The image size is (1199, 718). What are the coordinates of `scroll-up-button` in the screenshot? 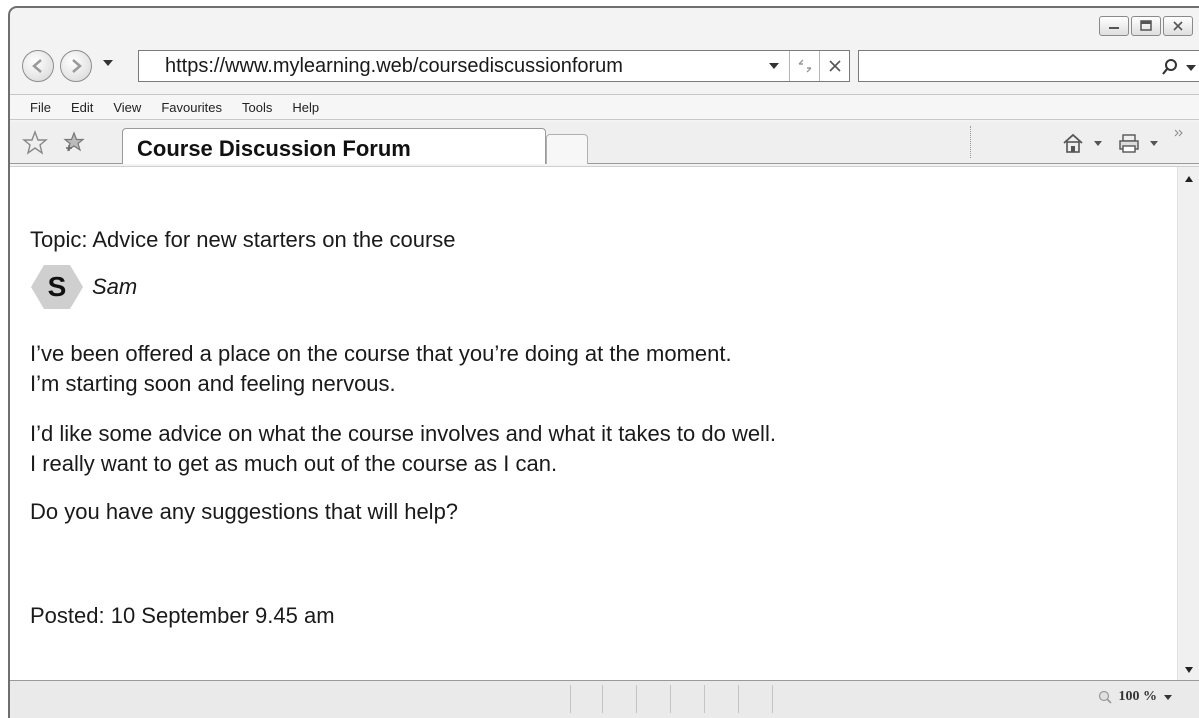 It's located at (1188, 179).